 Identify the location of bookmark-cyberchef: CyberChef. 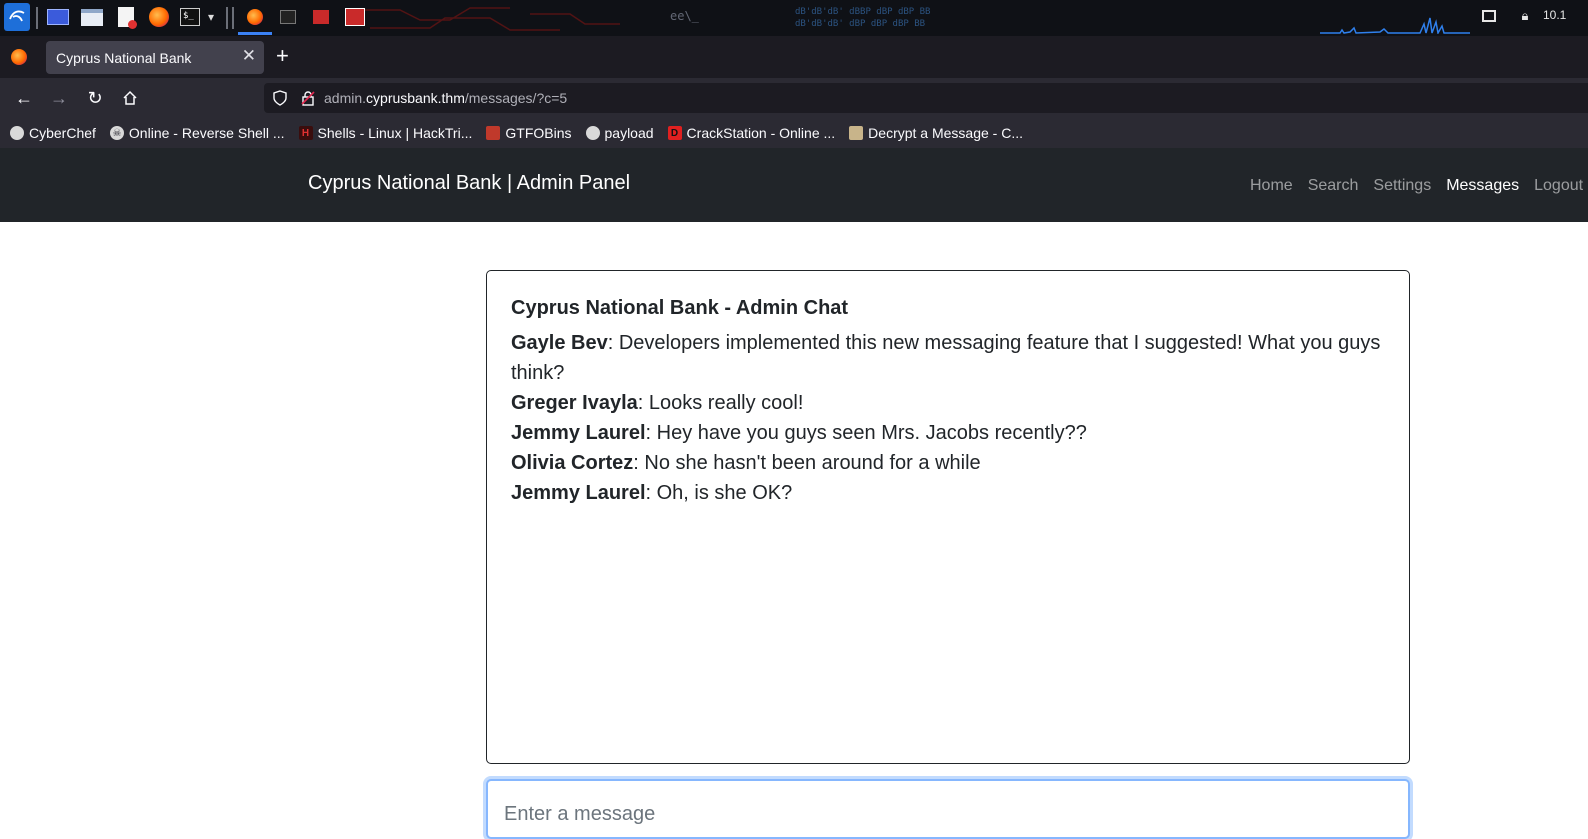
(53, 133).